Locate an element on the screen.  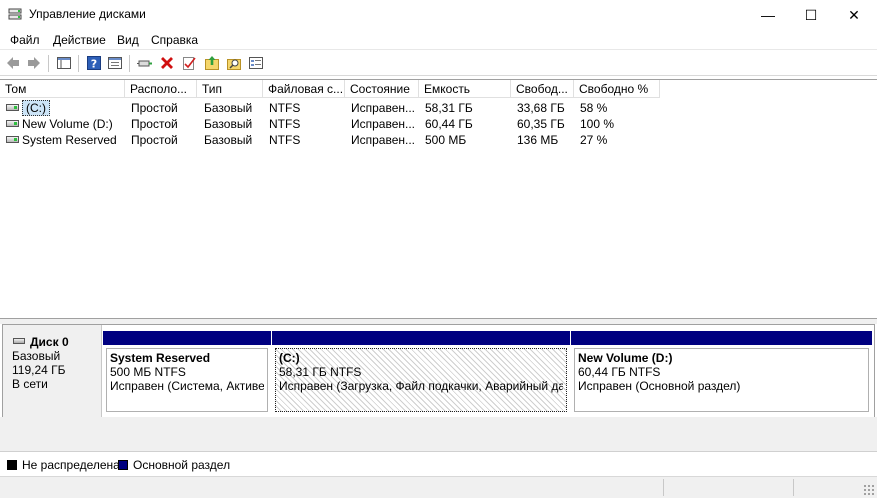
menu-action: Действие is located at coordinates (79, 40).